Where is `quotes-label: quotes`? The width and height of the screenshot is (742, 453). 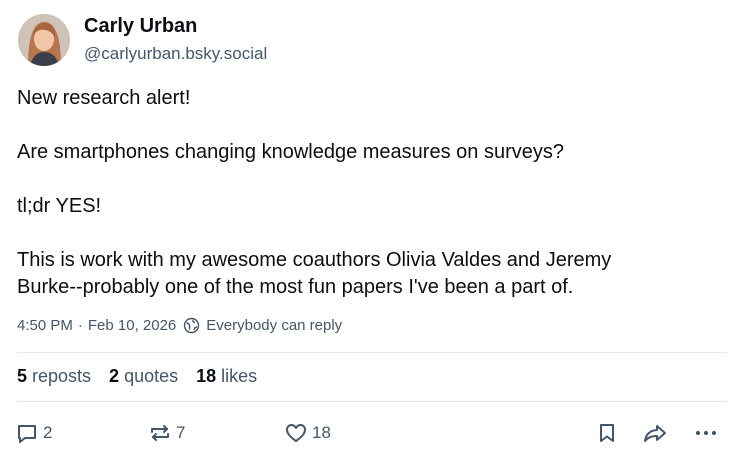 quotes-label: quotes is located at coordinates (151, 376).